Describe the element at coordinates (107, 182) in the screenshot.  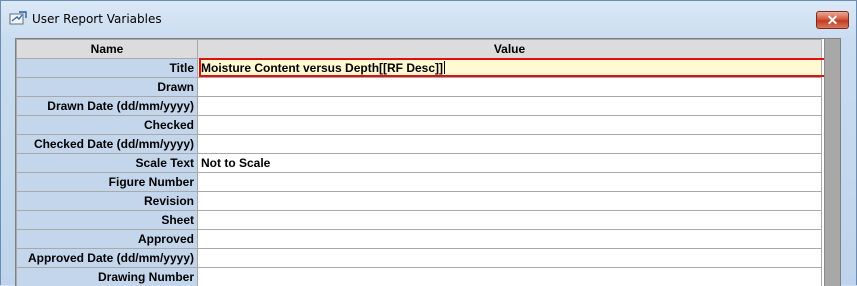
I see `row-name-cell: Figure Number` at that location.